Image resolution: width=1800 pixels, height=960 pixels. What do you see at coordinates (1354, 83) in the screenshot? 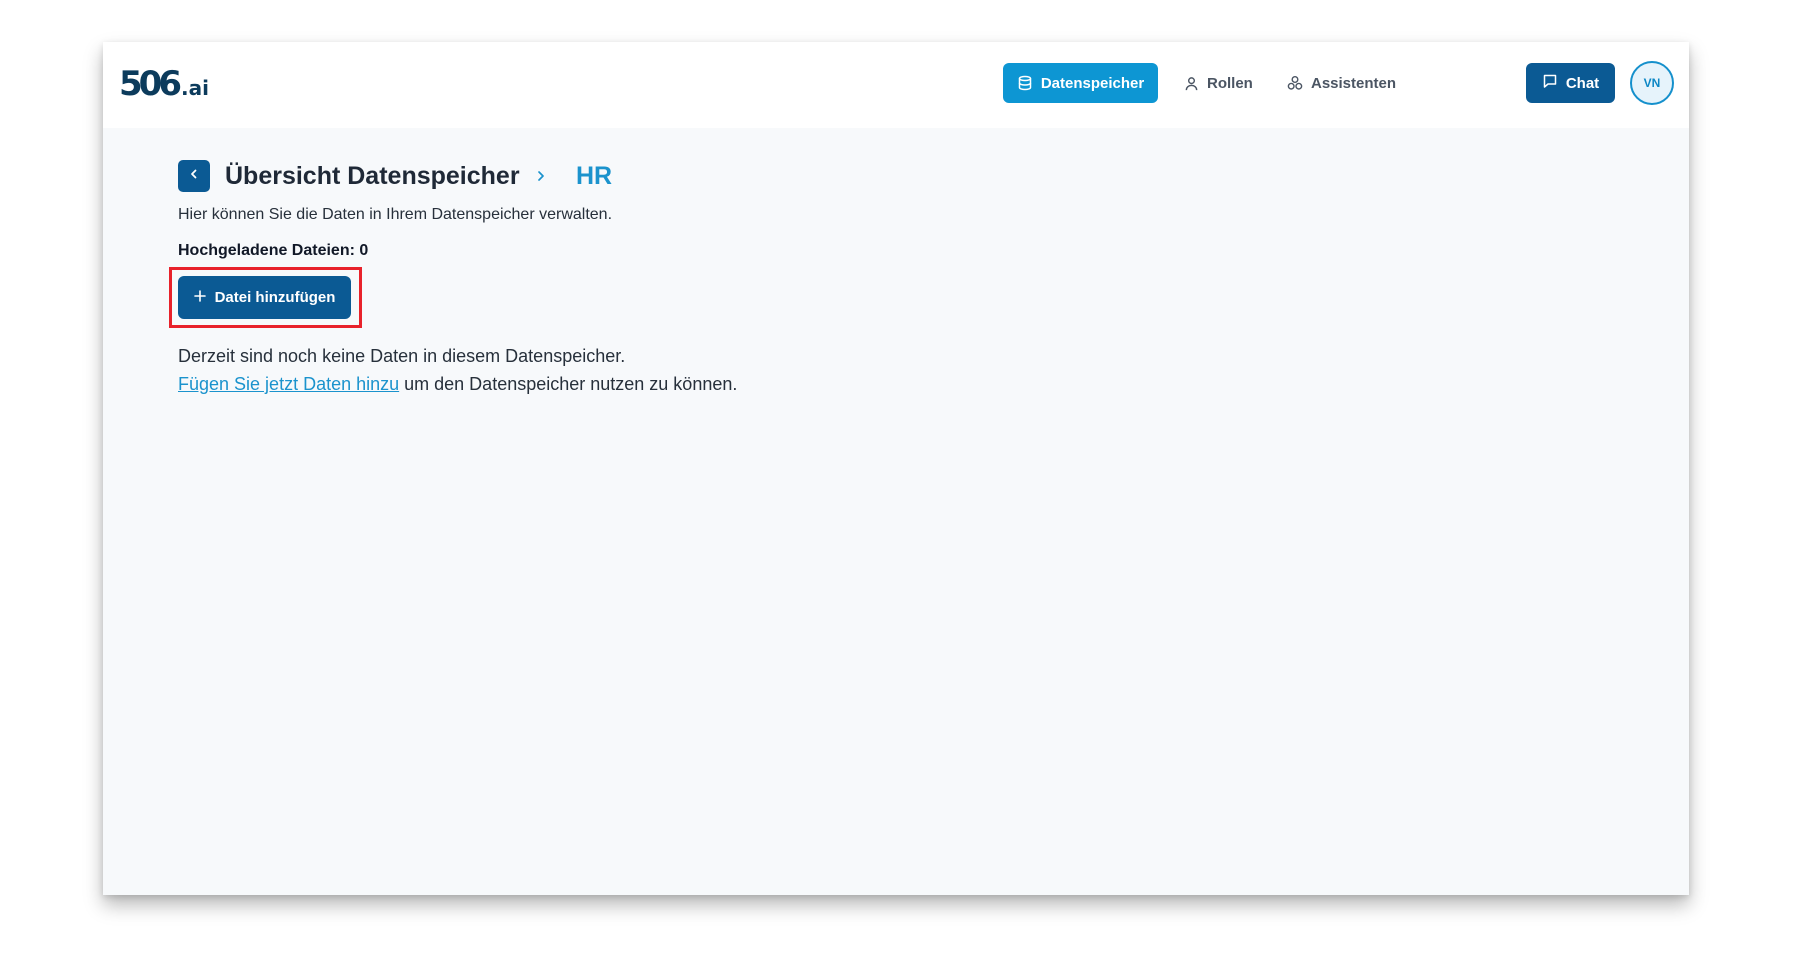
I see `nav-item-label: Assistenten` at bounding box center [1354, 83].